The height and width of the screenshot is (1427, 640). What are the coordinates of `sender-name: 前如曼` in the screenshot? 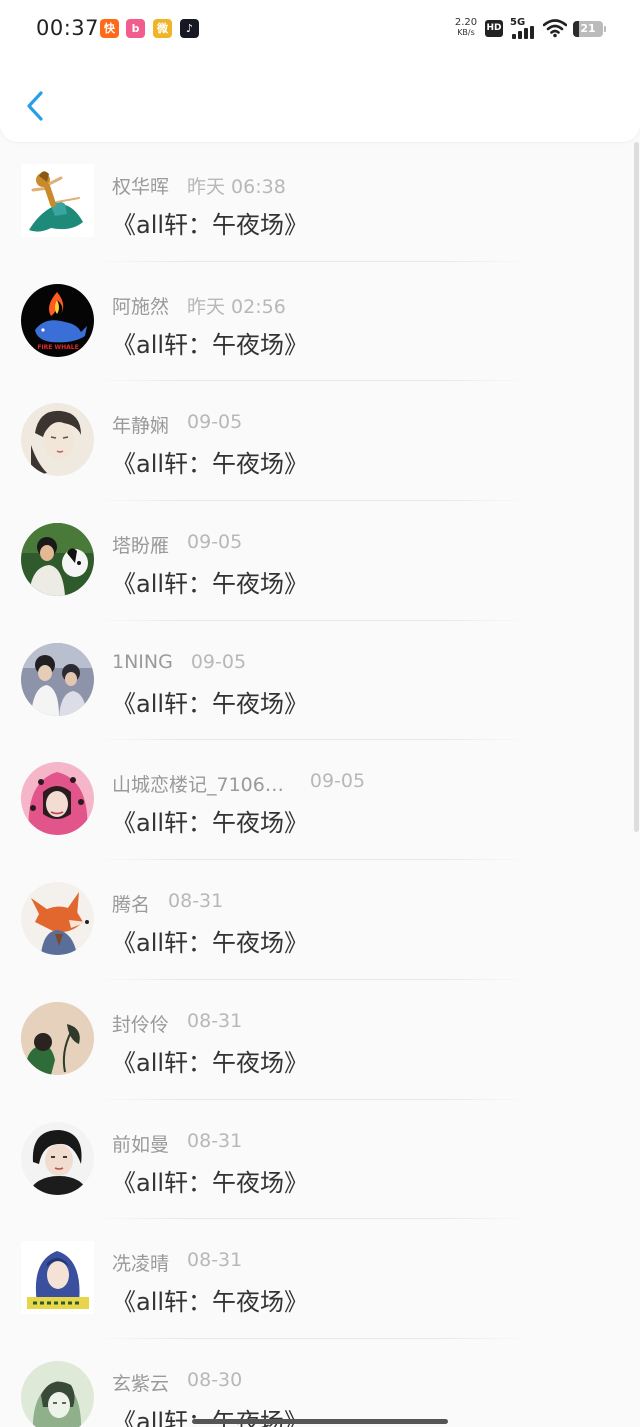 It's located at (141, 1144).